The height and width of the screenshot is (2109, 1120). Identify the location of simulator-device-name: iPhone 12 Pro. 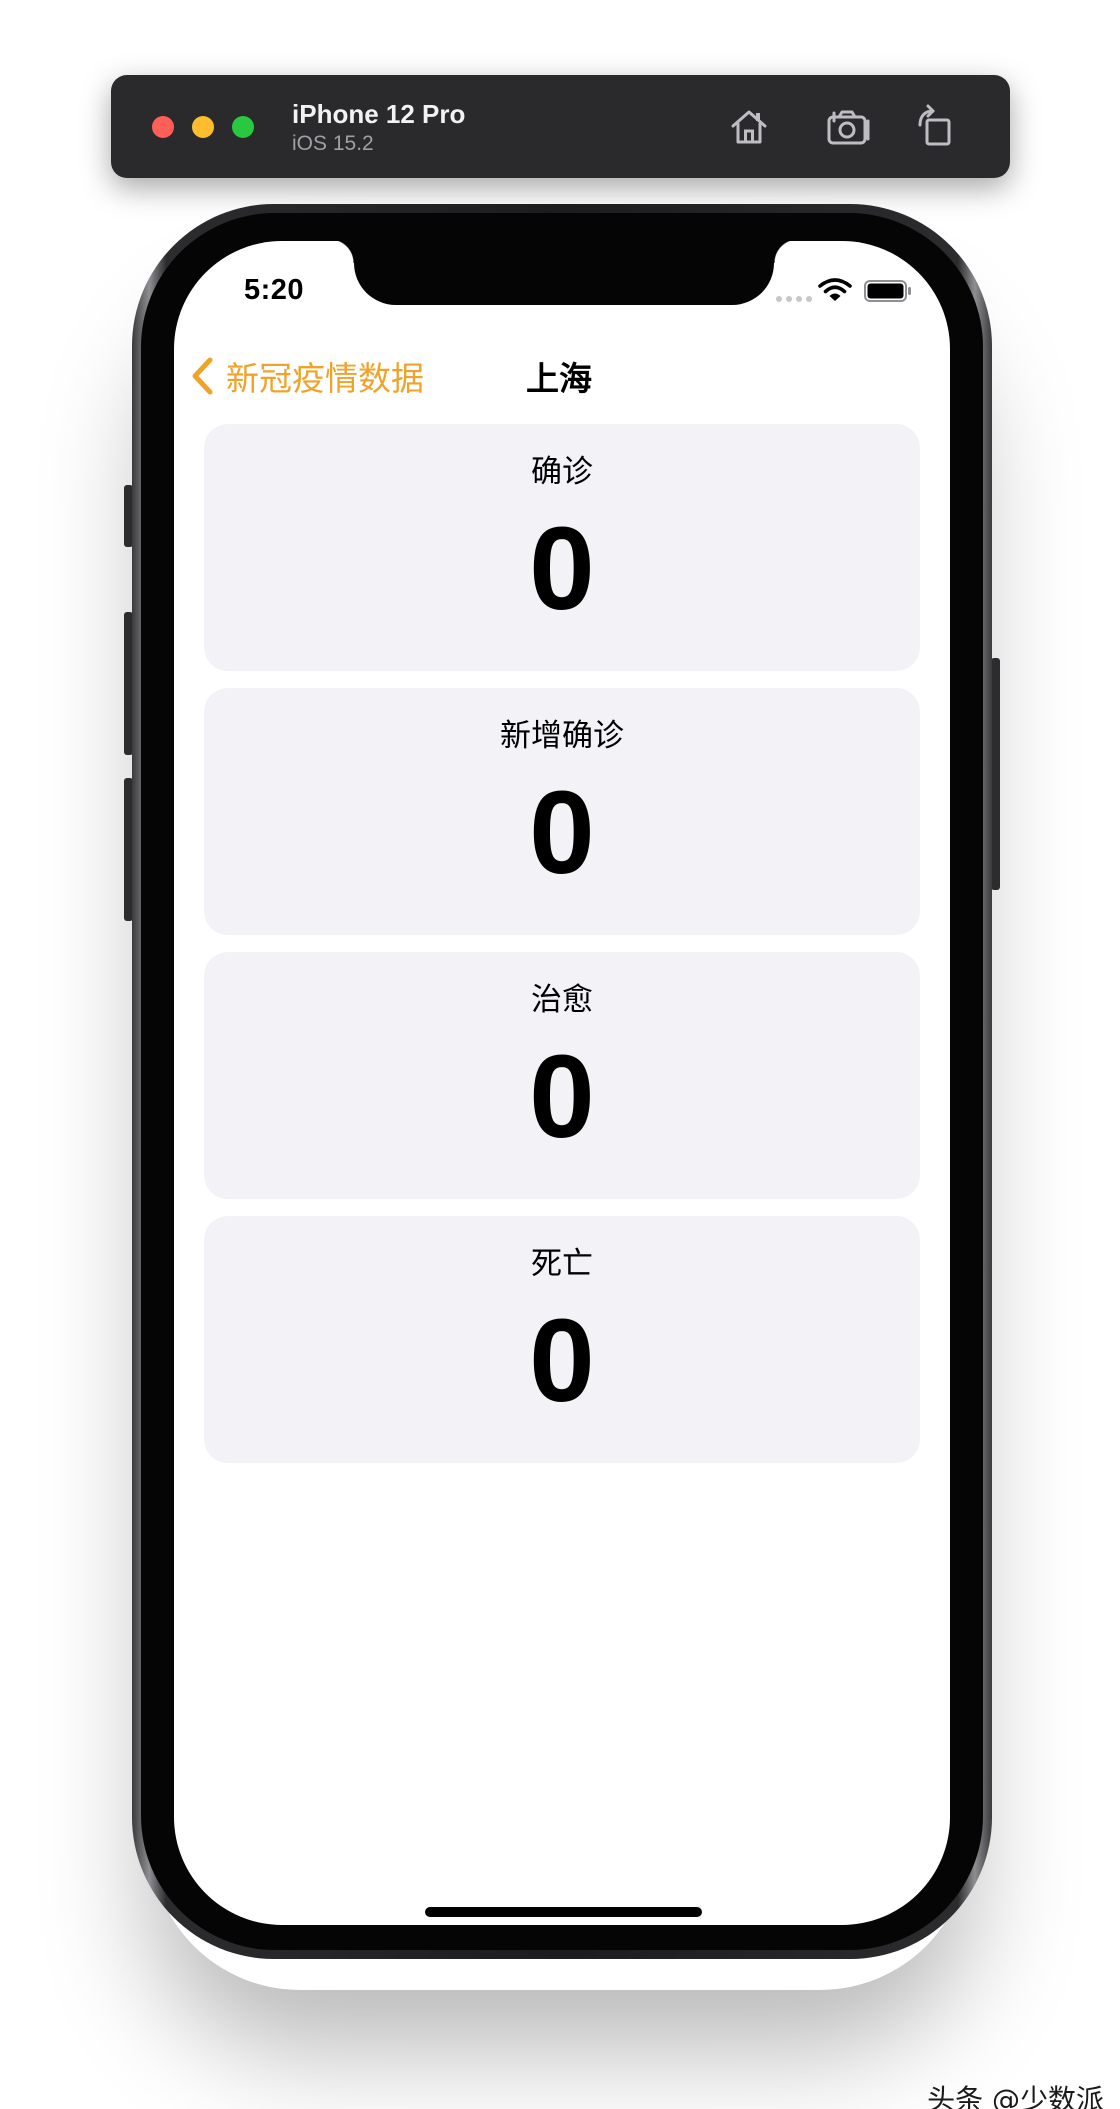
(379, 114).